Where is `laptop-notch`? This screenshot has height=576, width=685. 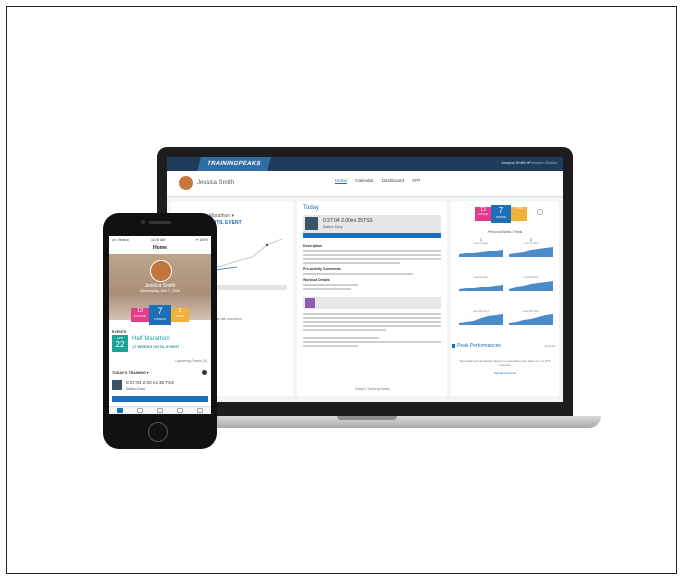 laptop-notch is located at coordinates (367, 418).